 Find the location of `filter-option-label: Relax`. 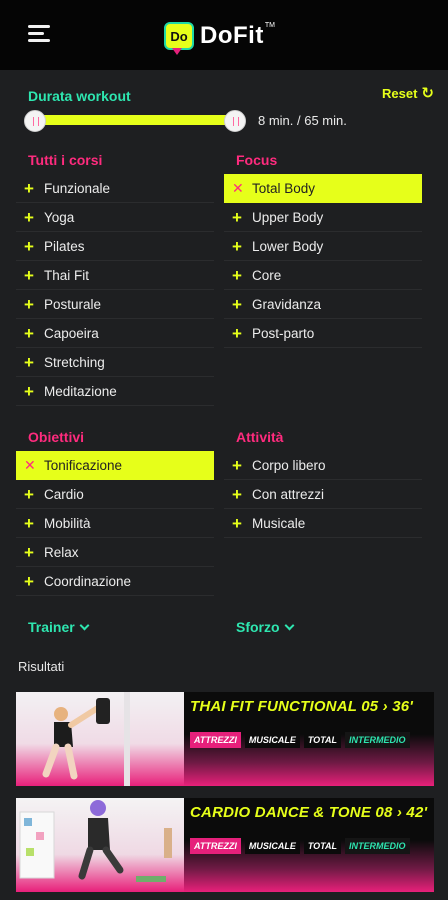

filter-option-label: Relax is located at coordinates (61, 552).